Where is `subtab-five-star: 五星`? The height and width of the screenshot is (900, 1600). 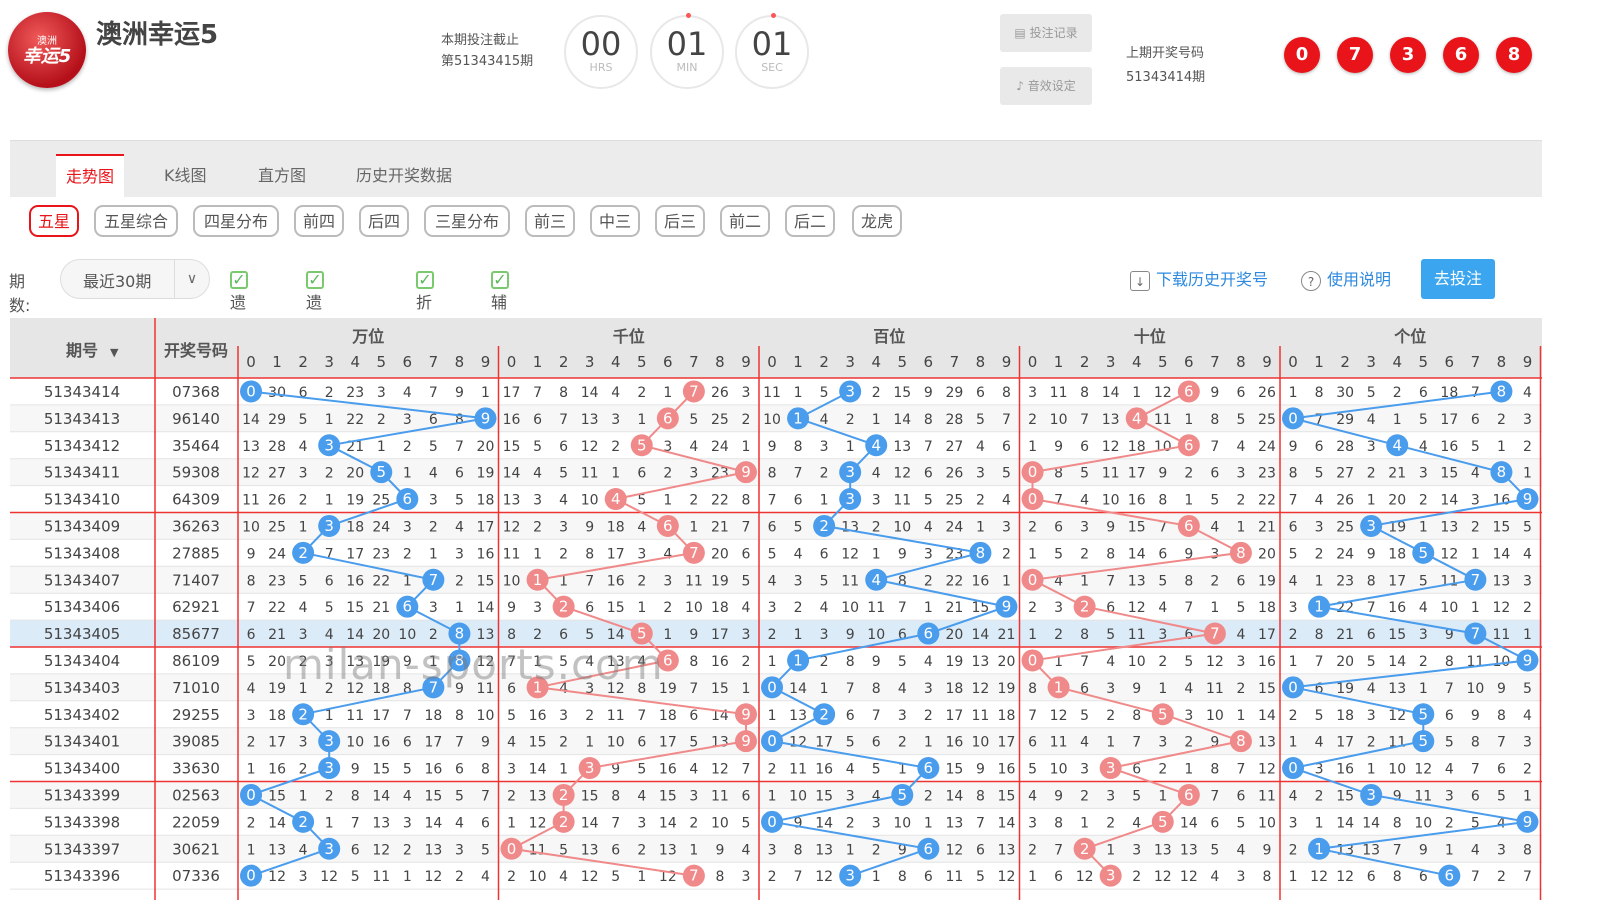 subtab-five-star: 五星 is located at coordinates (54, 221).